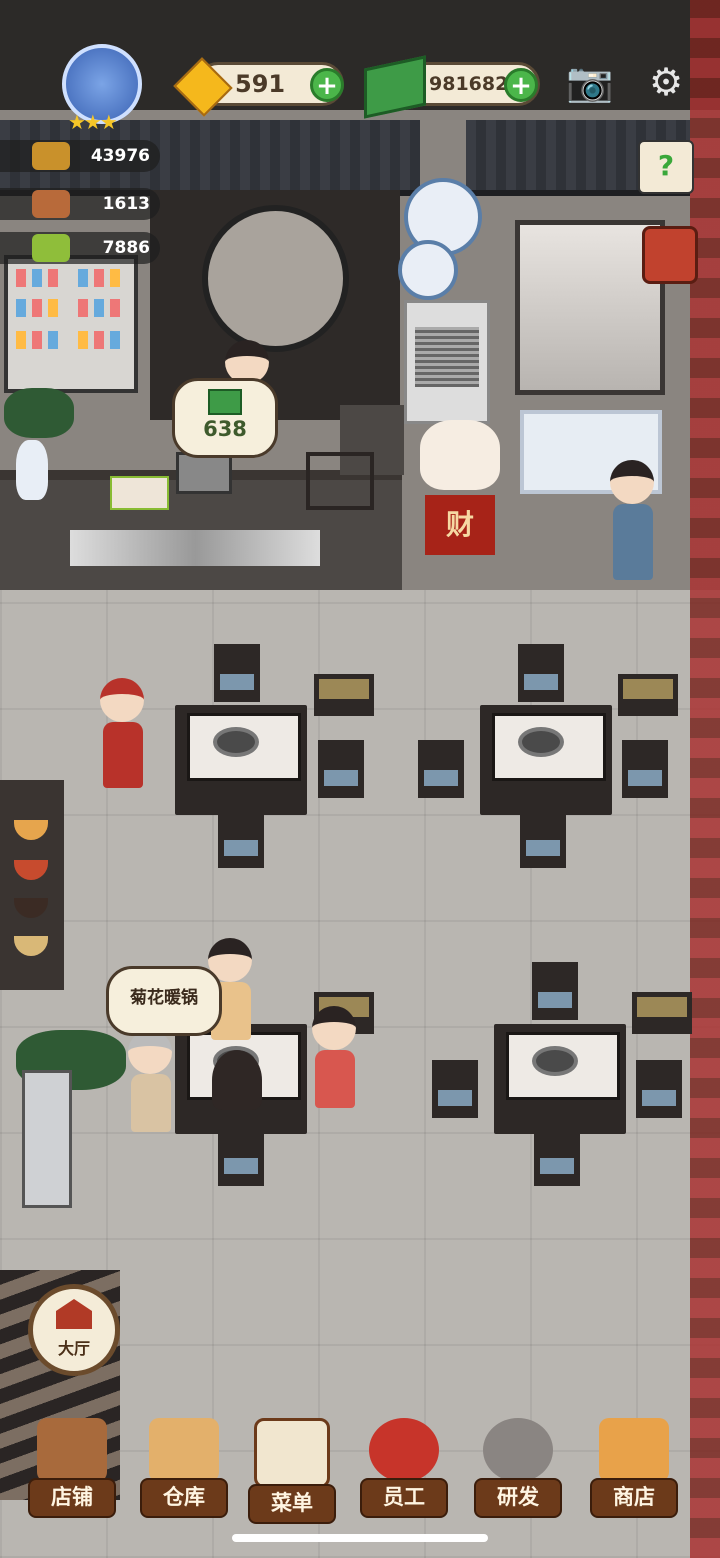 The height and width of the screenshot is (1558, 720). What do you see at coordinates (518, 1498) in the screenshot?
I see `nav-label: 研发` at bounding box center [518, 1498].